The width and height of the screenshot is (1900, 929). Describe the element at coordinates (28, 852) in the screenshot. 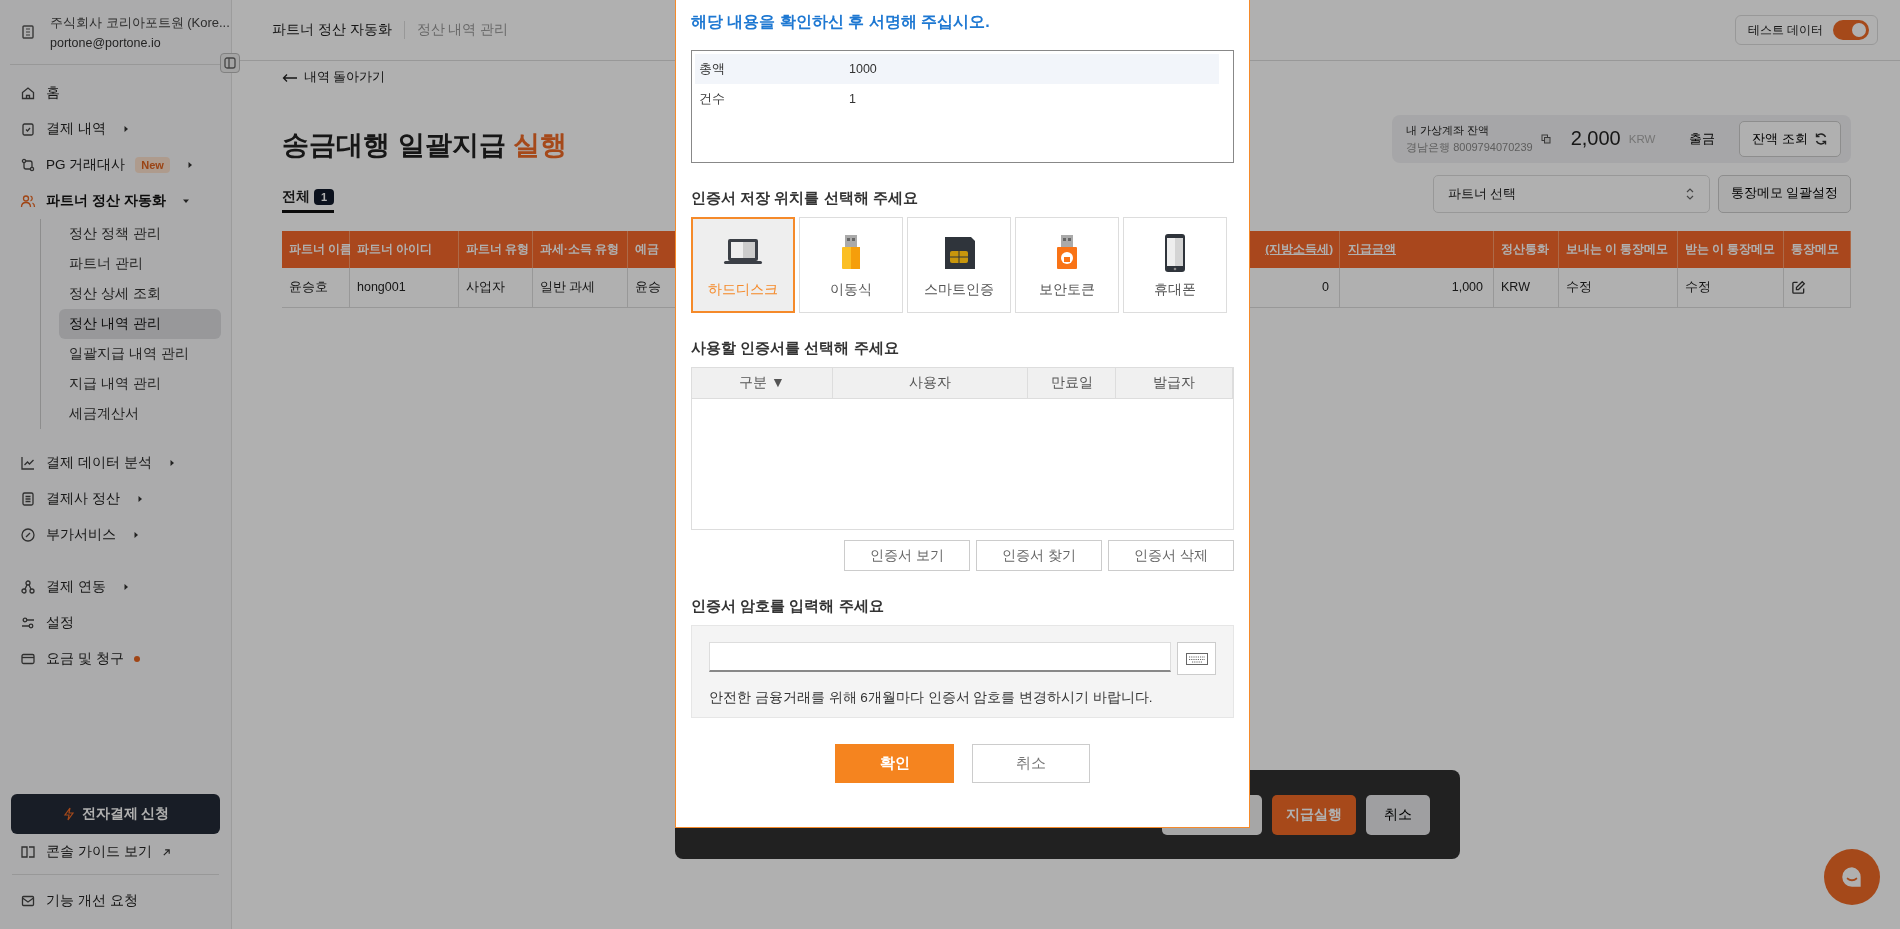

I see `book-icon` at that location.